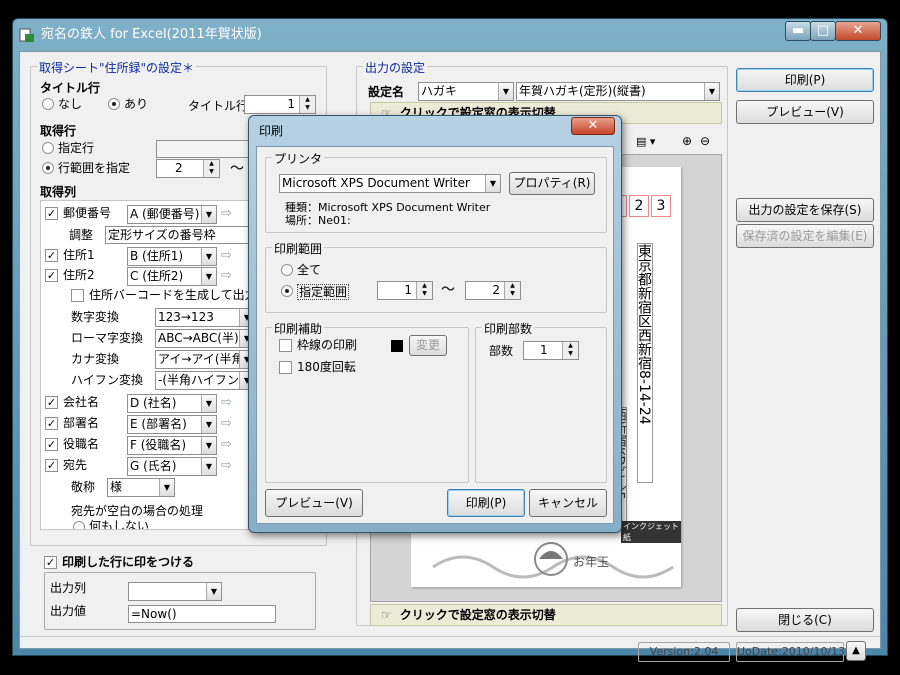 This screenshot has height=675, width=900. What do you see at coordinates (644, 363) in the screenshot?
I see `address-vertical-line1: 東京都新宿区西新宿8-14-24` at bounding box center [644, 363].